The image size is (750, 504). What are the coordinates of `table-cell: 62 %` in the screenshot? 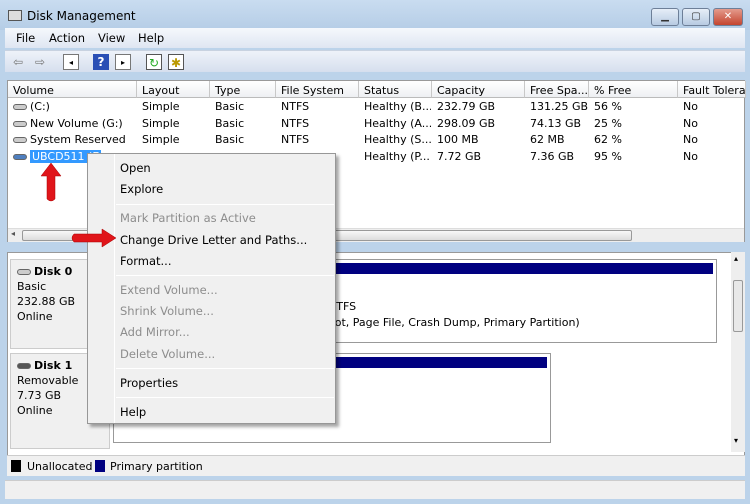 It's located at (608, 139).